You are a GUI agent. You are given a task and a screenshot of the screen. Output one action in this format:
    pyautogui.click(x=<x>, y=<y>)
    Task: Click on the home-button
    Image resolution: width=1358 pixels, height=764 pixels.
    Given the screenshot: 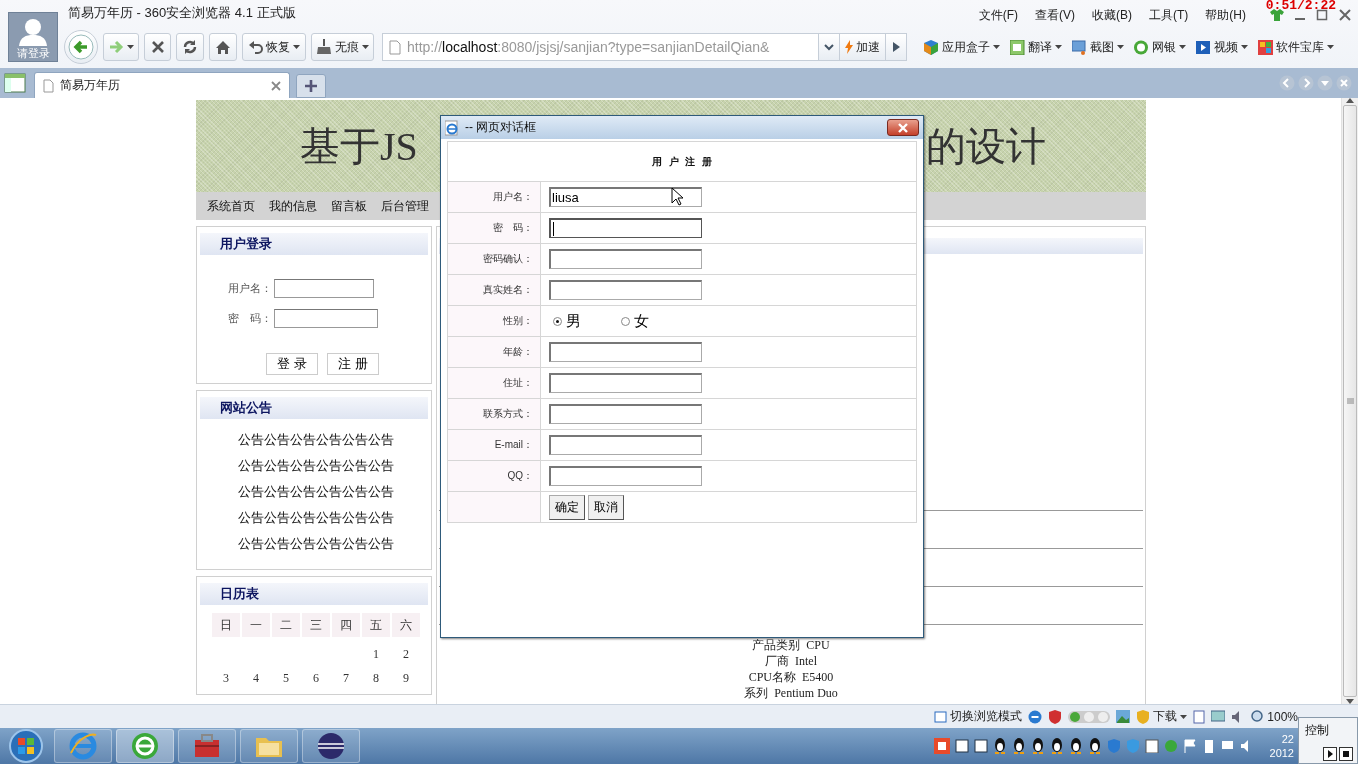 What is the action you would take?
    pyautogui.click(x=223, y=47)
    